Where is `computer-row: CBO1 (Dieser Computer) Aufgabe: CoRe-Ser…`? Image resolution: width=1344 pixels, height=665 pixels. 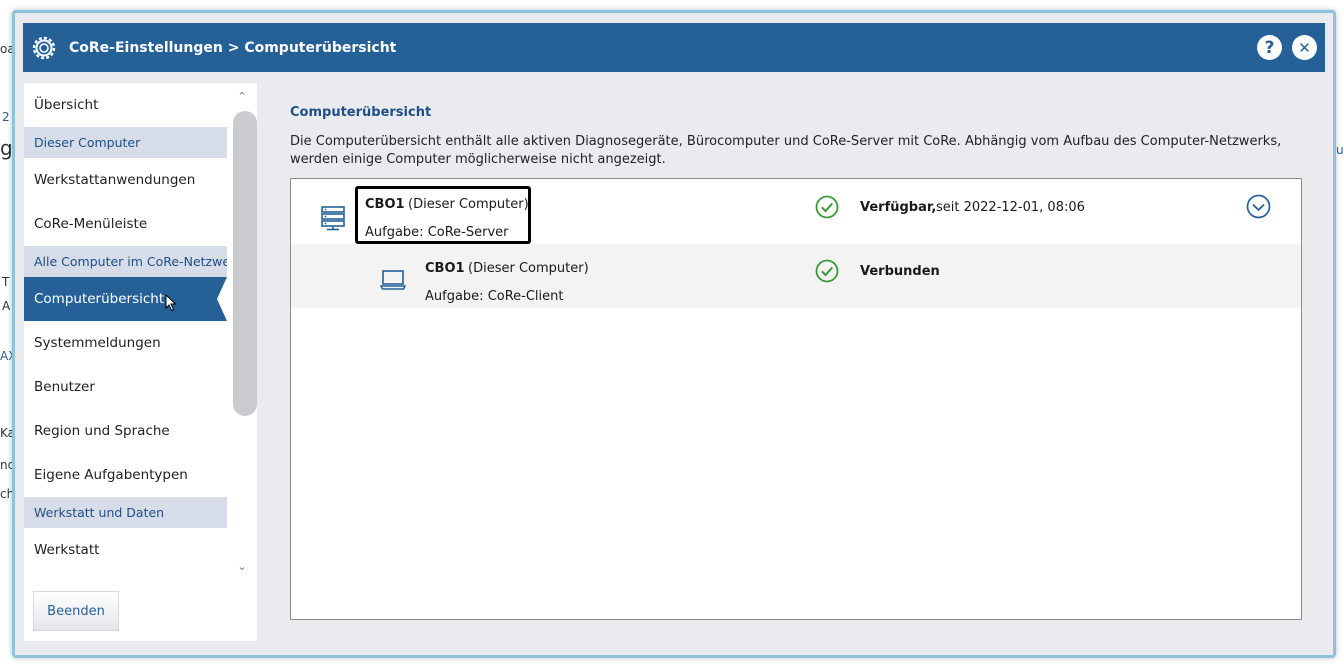
computer-row: CBO1 (Dieser Computer) Aufgabe: CoRe-Ser… is located at coordinates (796, 211).